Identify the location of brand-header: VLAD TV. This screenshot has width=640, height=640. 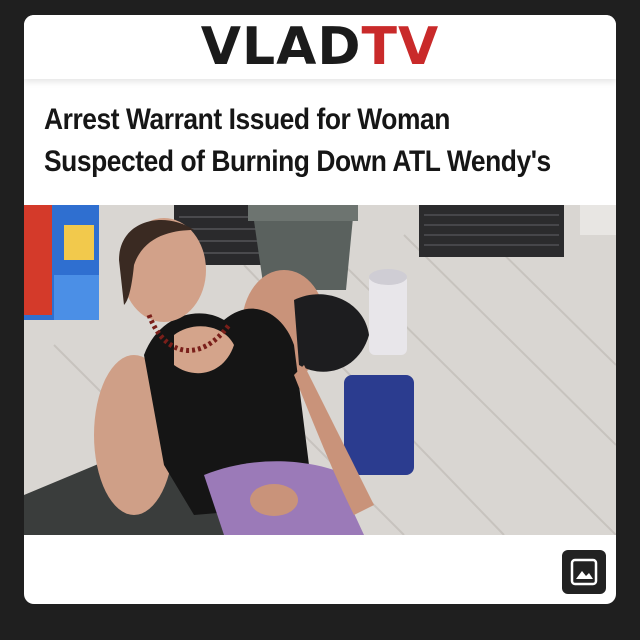
(320, 47).